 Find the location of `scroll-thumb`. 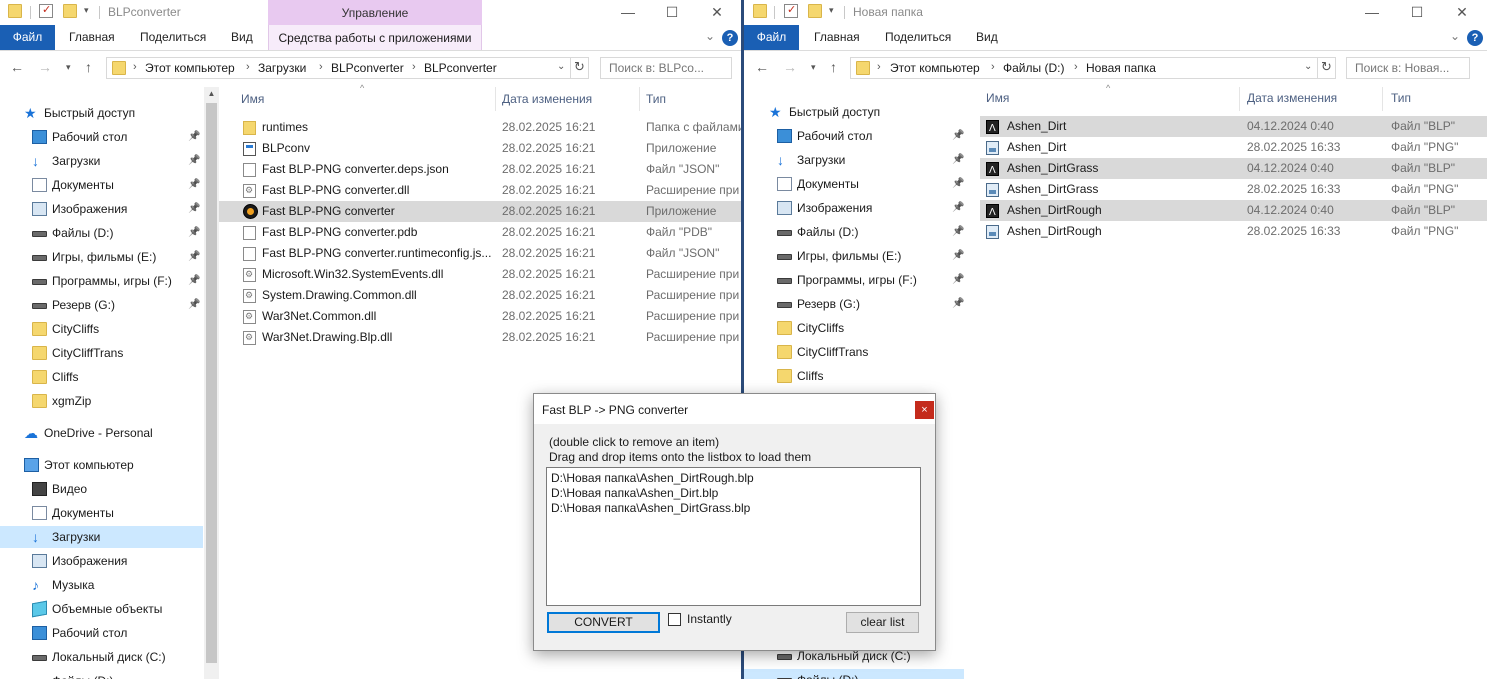

scroll-thumb is located at coordinates (211, 383).